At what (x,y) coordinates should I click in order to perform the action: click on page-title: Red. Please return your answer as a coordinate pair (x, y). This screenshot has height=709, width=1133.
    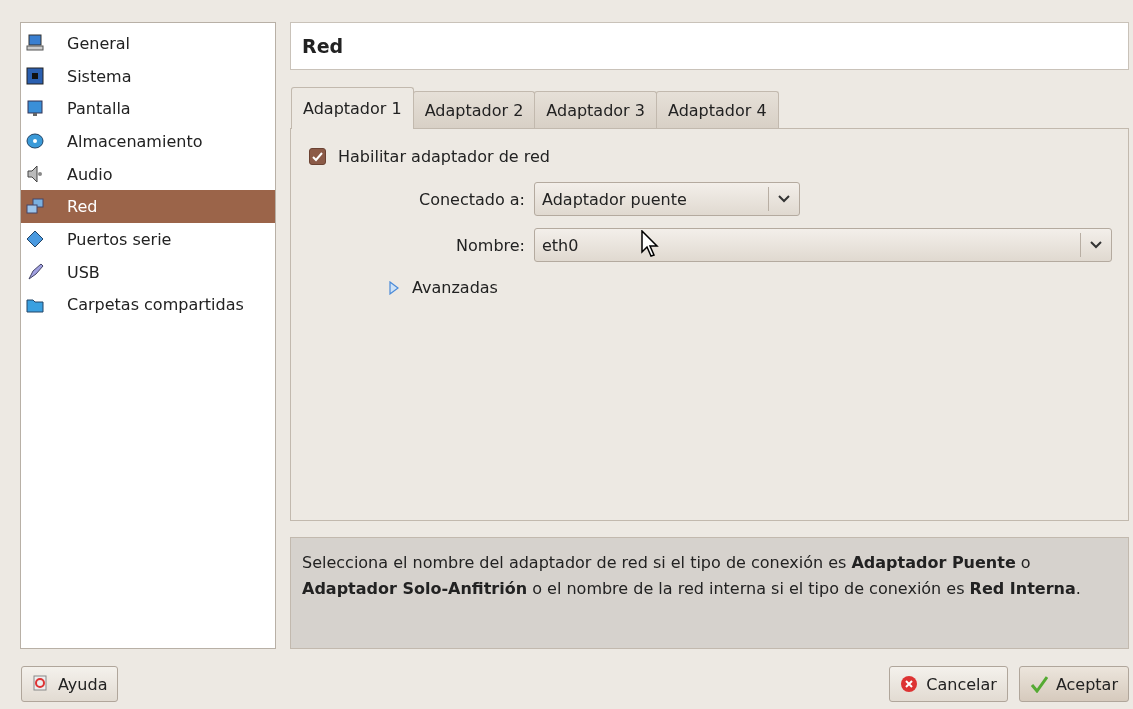
    Looking at the image, I should click on (709, 46).